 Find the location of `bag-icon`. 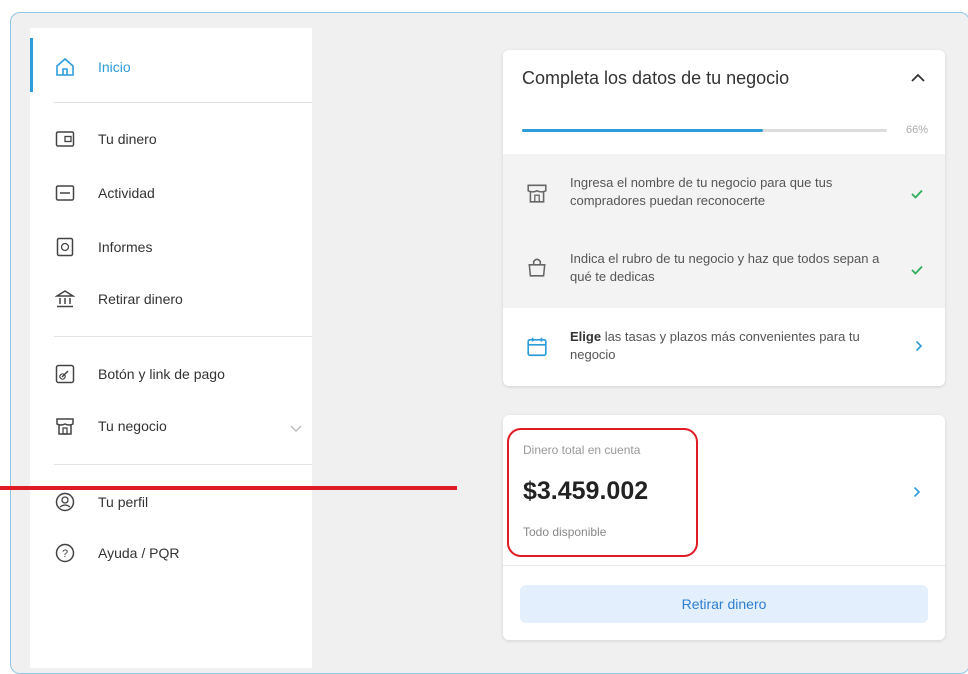

bag-icon is located at coordinates (537, 269).